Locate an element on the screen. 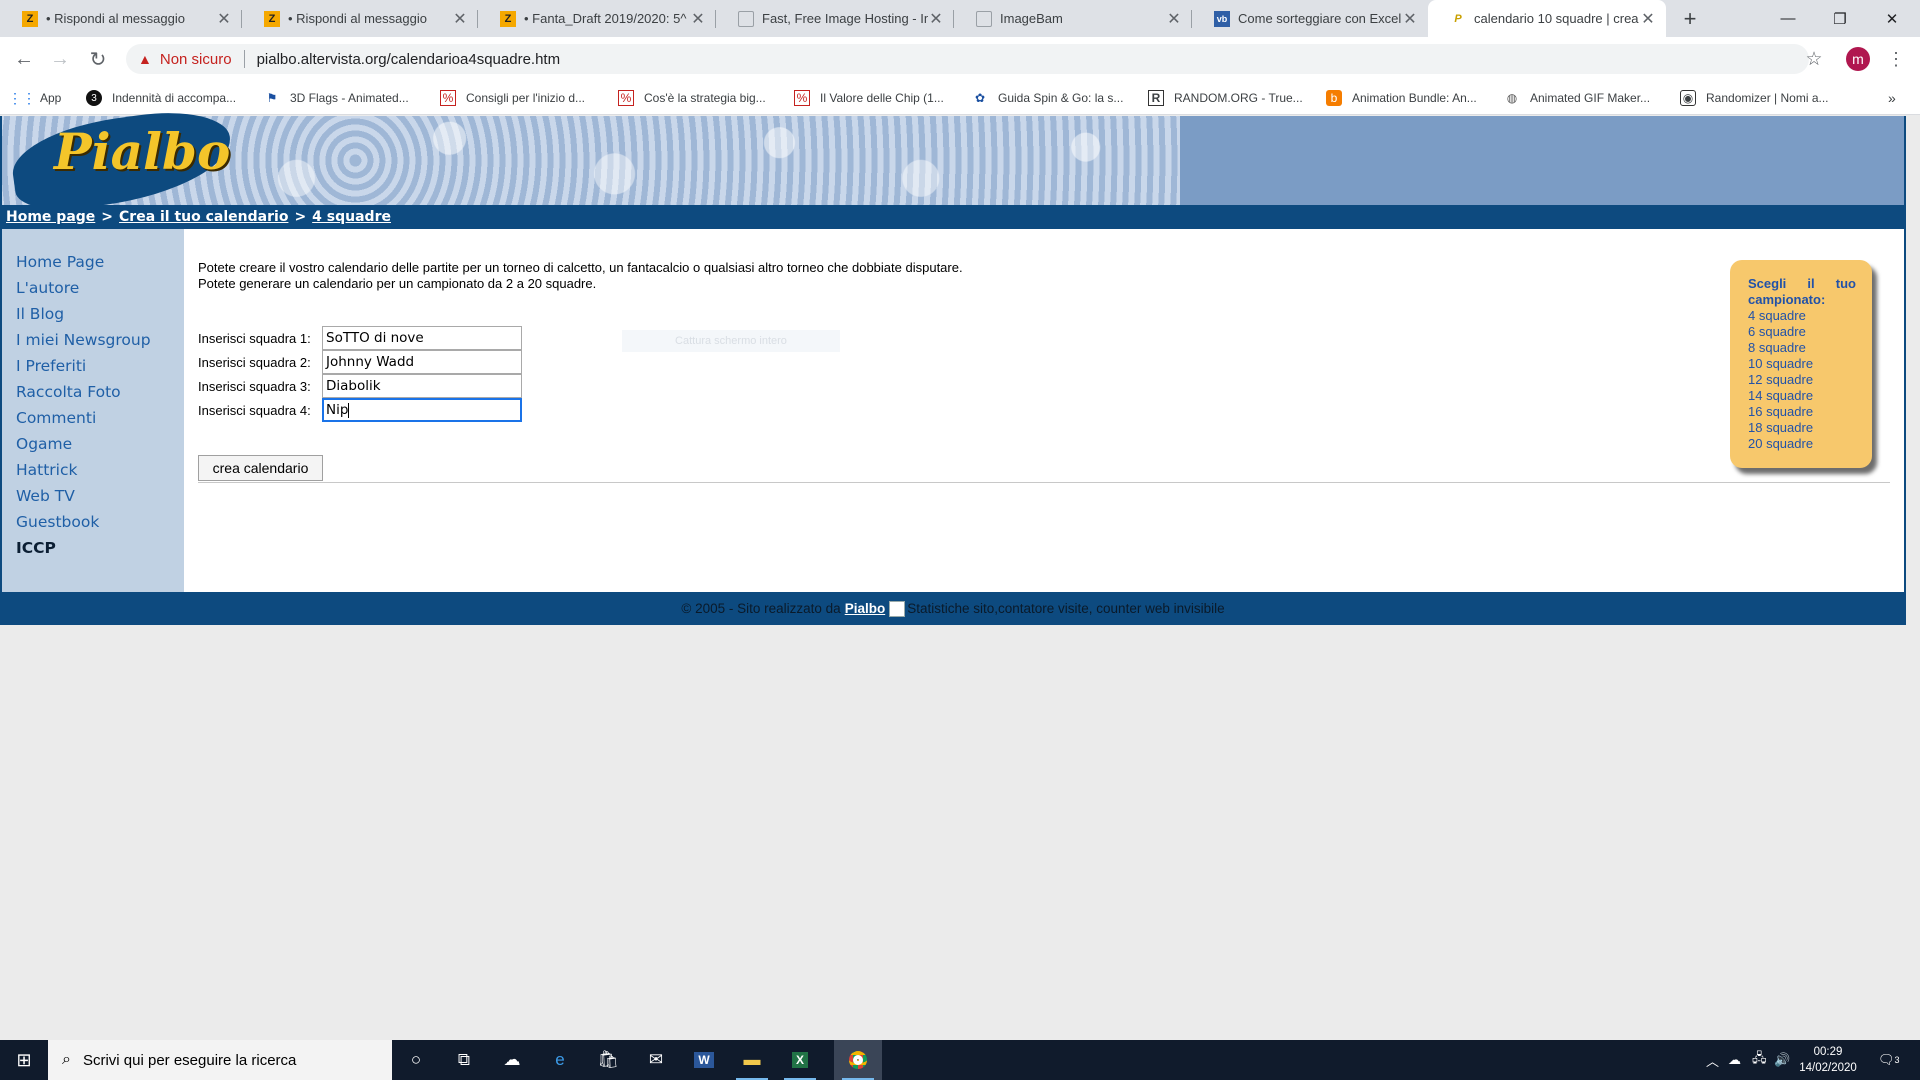  reload-button: ↻ is located at coordinates (98, 59).